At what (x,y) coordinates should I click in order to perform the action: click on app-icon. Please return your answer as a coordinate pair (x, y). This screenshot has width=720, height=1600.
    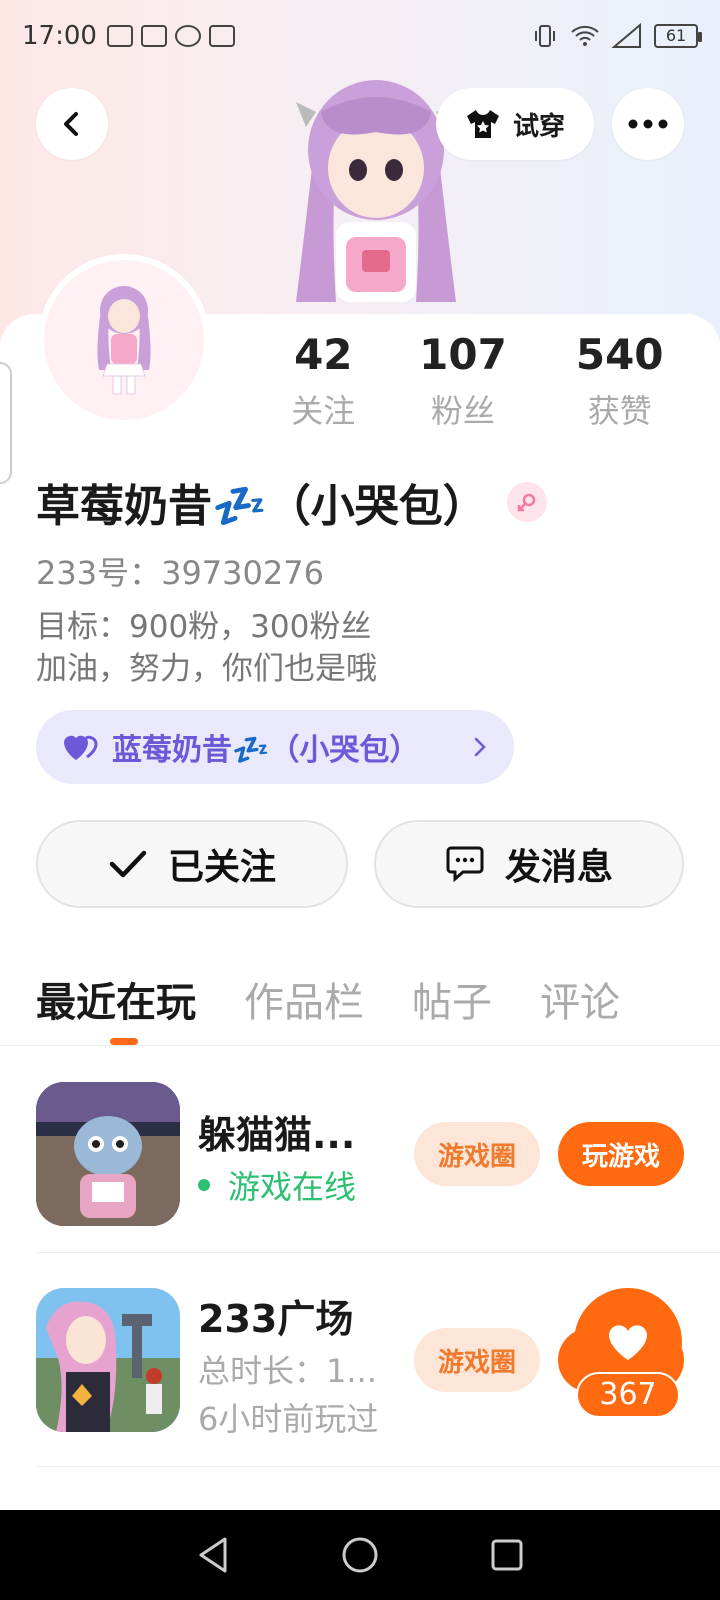
    Looking at the image, I should click on (187, 36).